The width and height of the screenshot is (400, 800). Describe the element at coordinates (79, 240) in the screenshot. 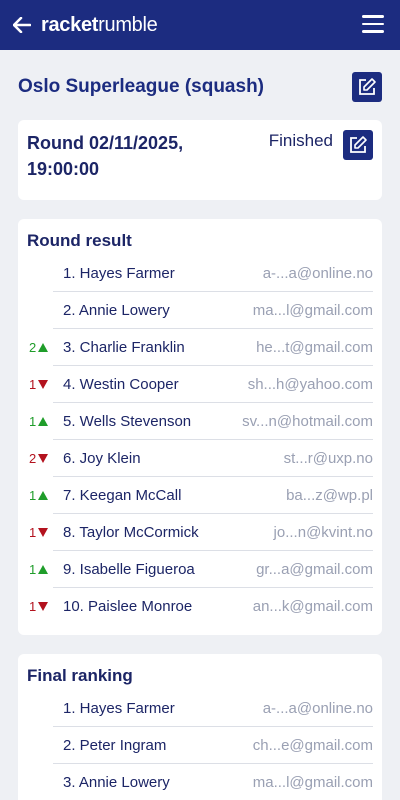

I see `section-title: Round result` at that location.